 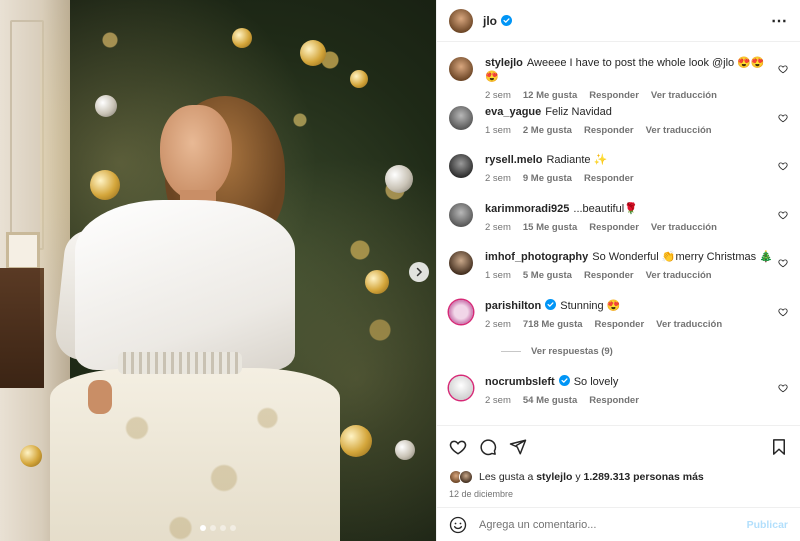 I want to click on commenter-username: parishilton, so click(x=513, y=306).